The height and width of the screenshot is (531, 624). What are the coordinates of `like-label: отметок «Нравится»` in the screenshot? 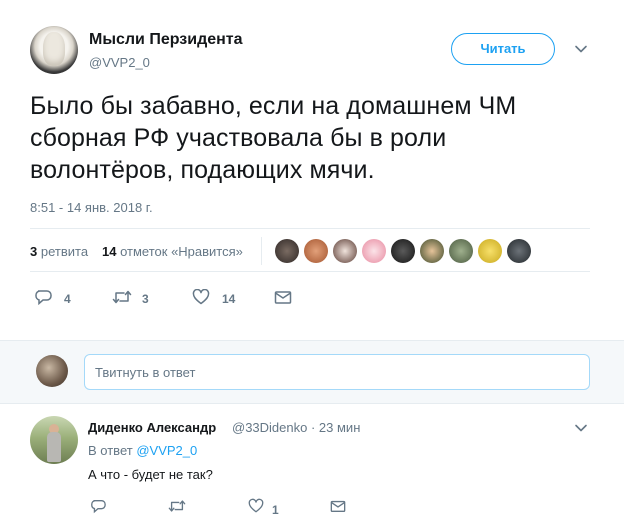 It's located at (181, 251).